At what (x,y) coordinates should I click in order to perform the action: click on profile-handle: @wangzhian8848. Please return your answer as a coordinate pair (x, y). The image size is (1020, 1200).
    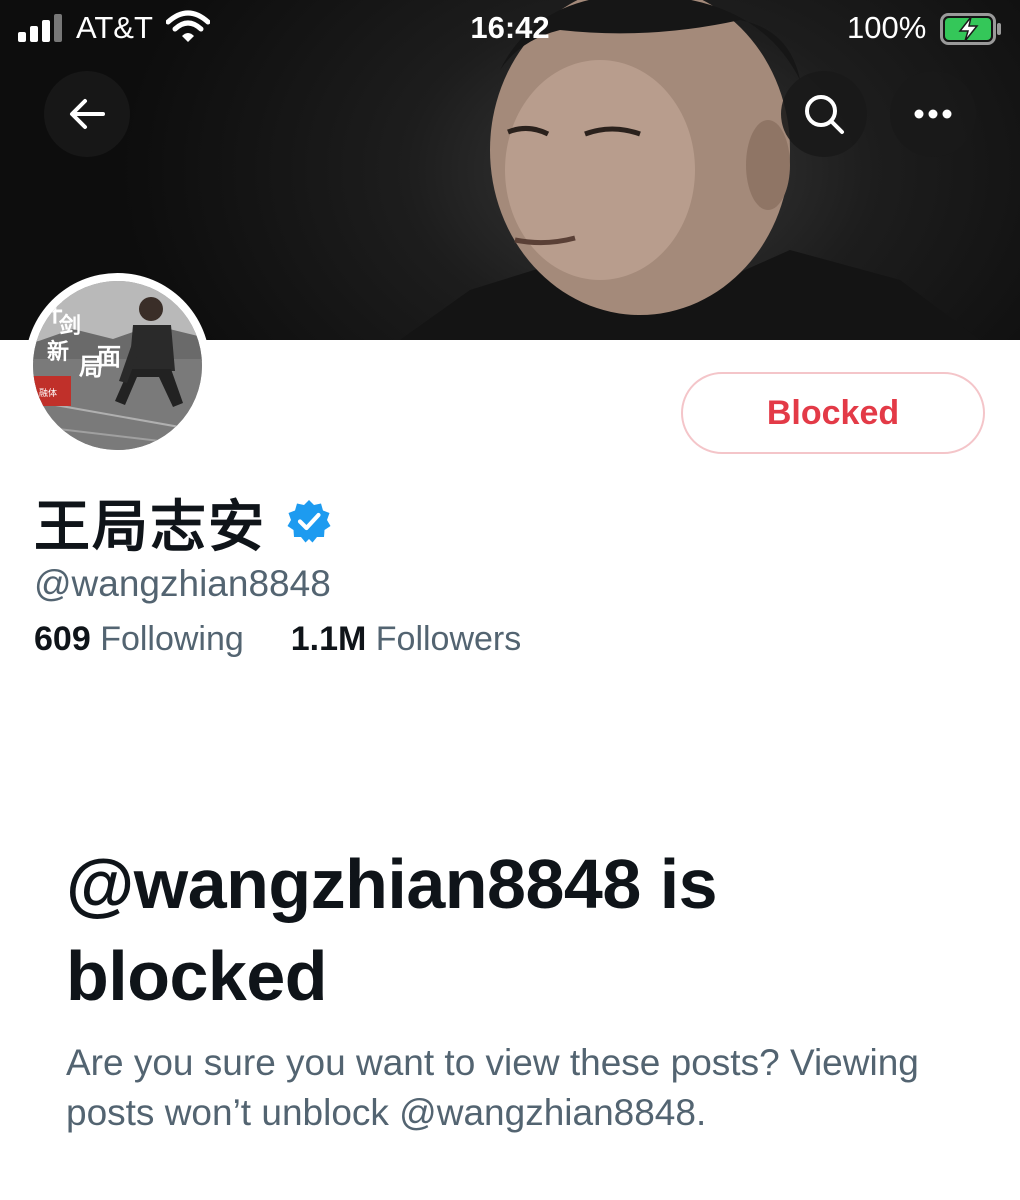
    Looking at the image, I should click on (182, 583).